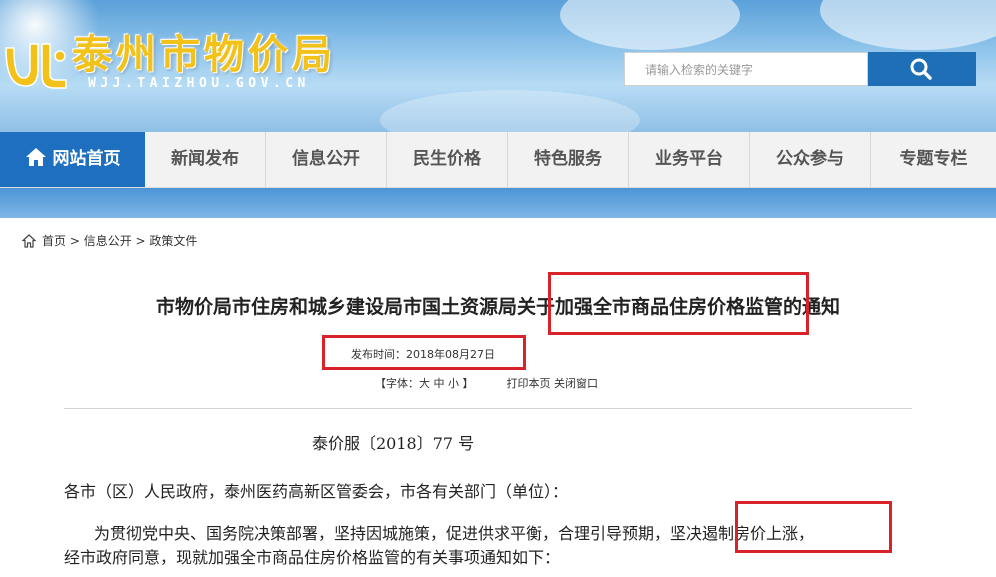  Describe the element at coordinates (498, 203) in the screenshot. I see `decorative-band` at that location.